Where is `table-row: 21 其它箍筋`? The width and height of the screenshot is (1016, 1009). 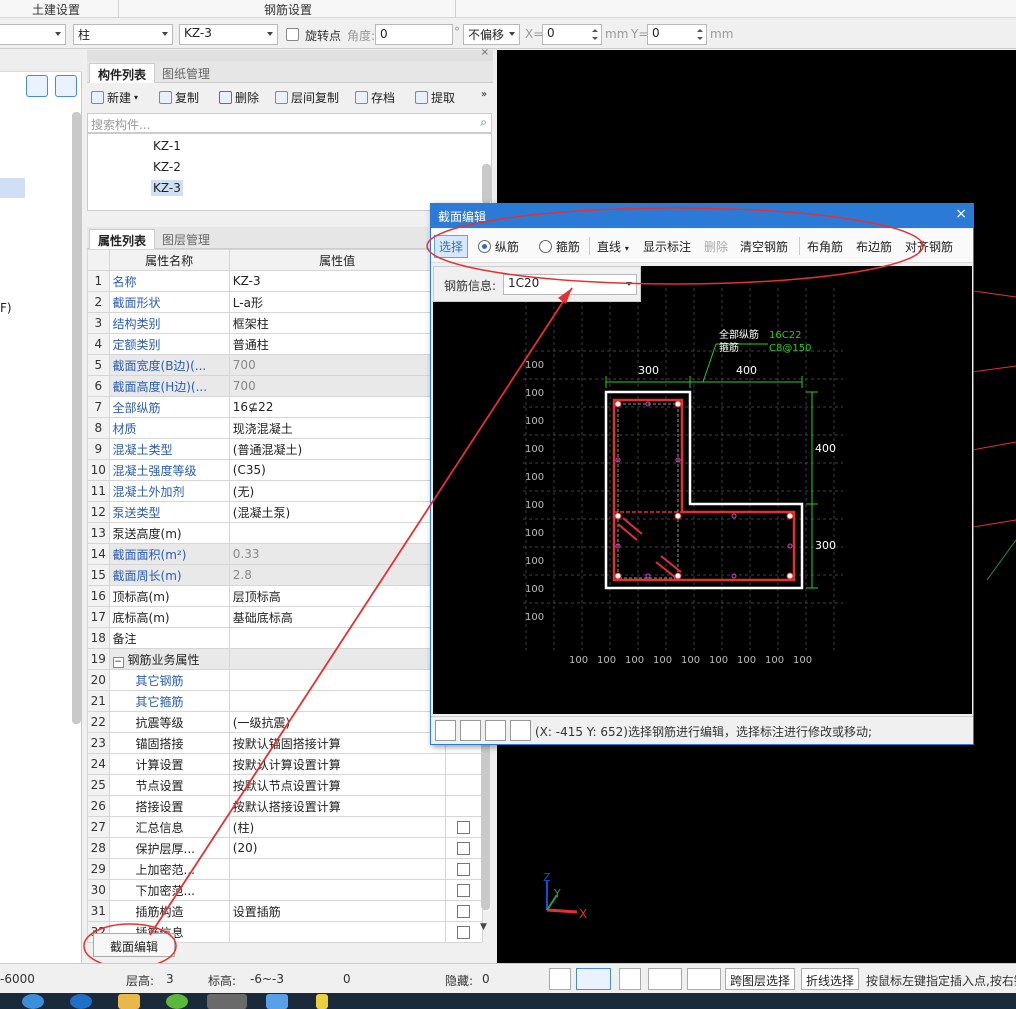
table-row: 21 其它箍筋 is located at coordinates (285, 701).